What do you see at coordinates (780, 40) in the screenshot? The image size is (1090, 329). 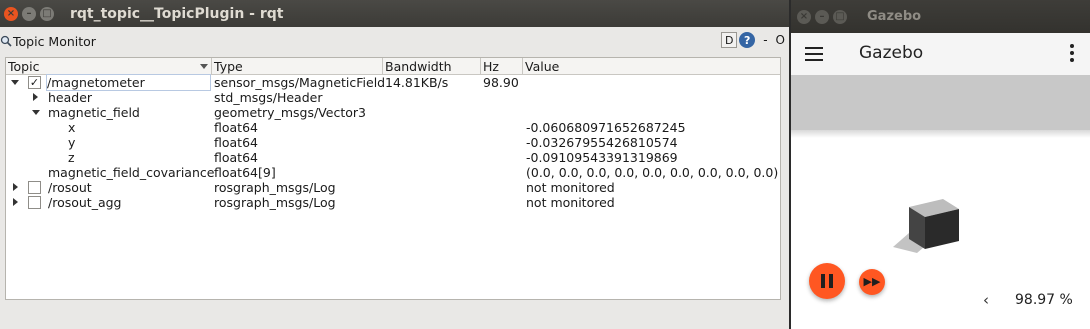 I see `plugin-close-button: O` at bounding box center [780, 40].